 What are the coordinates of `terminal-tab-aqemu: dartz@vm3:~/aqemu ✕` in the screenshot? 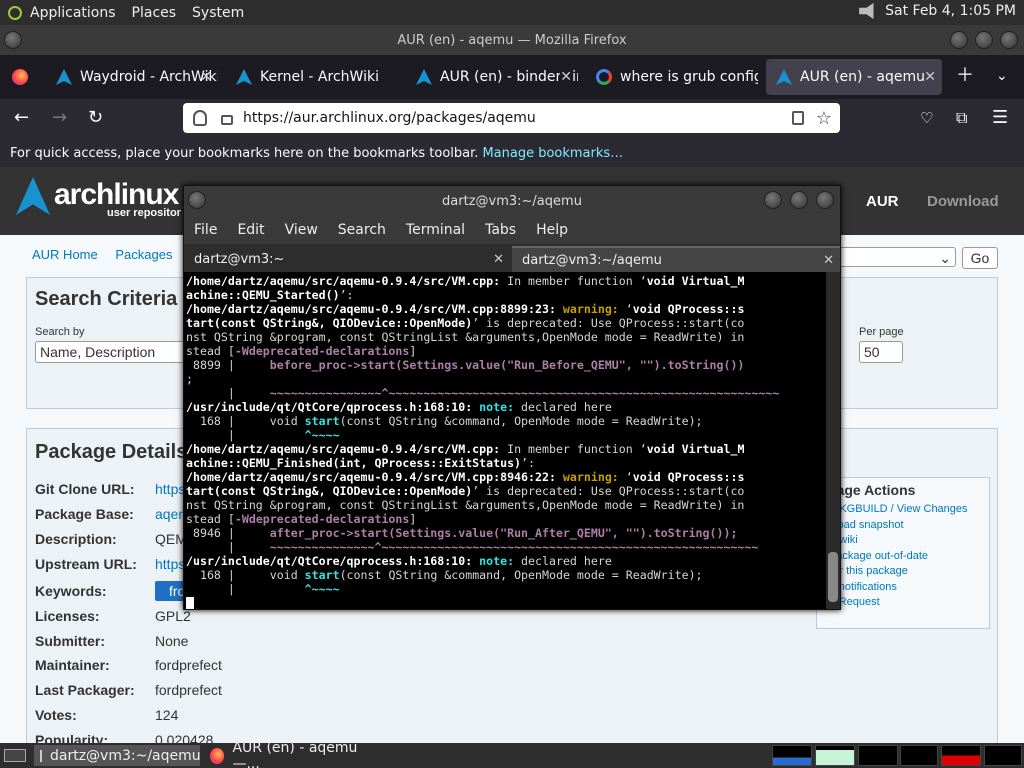 It's located at (676, 259).